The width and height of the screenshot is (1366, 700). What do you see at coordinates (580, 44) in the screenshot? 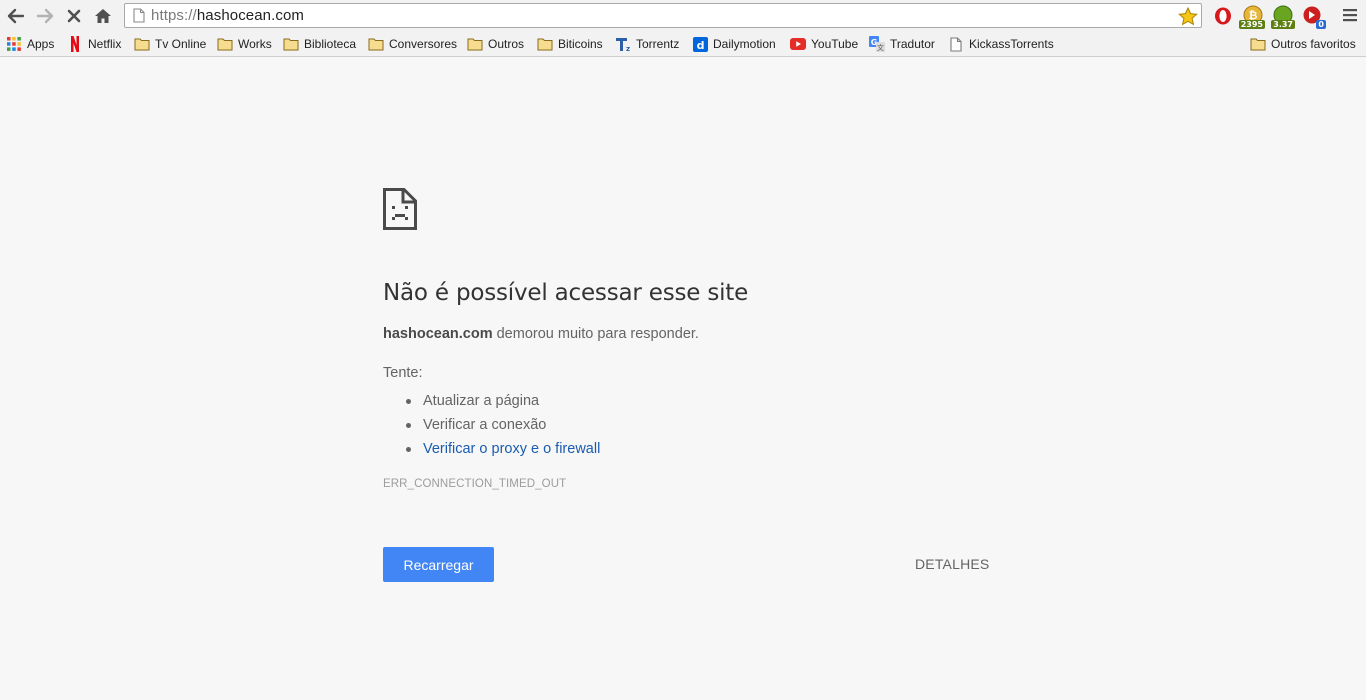
I see `bookmark-label: Biticoins` at bounding box center [580, 44].